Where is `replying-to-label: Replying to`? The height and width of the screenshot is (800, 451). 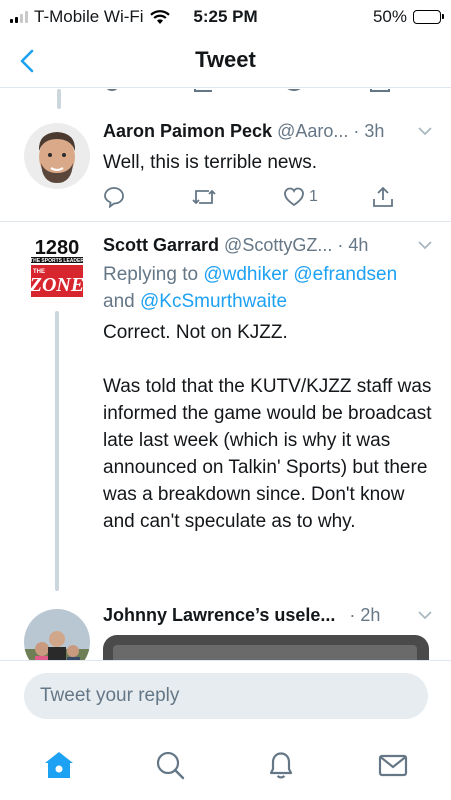
replying-to-label: Replying to is located at coordinates (151, 274).